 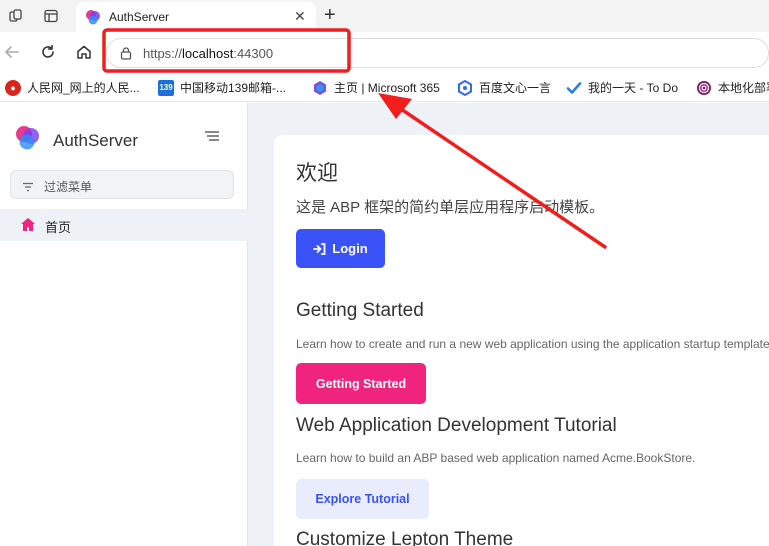 I want to click on url-text: https://localhost:44300, so click(x=208, y=53).